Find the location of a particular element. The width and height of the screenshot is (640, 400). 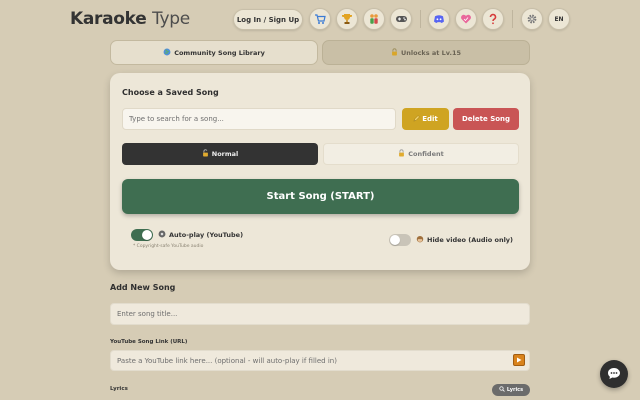

tab-label: Community Song Library is located at coordinates (219, 52).